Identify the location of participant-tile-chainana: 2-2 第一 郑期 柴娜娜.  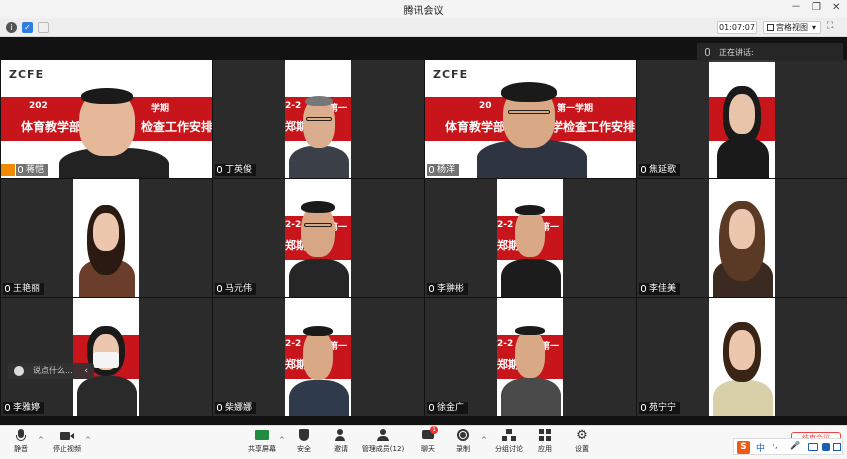
(318, 357).